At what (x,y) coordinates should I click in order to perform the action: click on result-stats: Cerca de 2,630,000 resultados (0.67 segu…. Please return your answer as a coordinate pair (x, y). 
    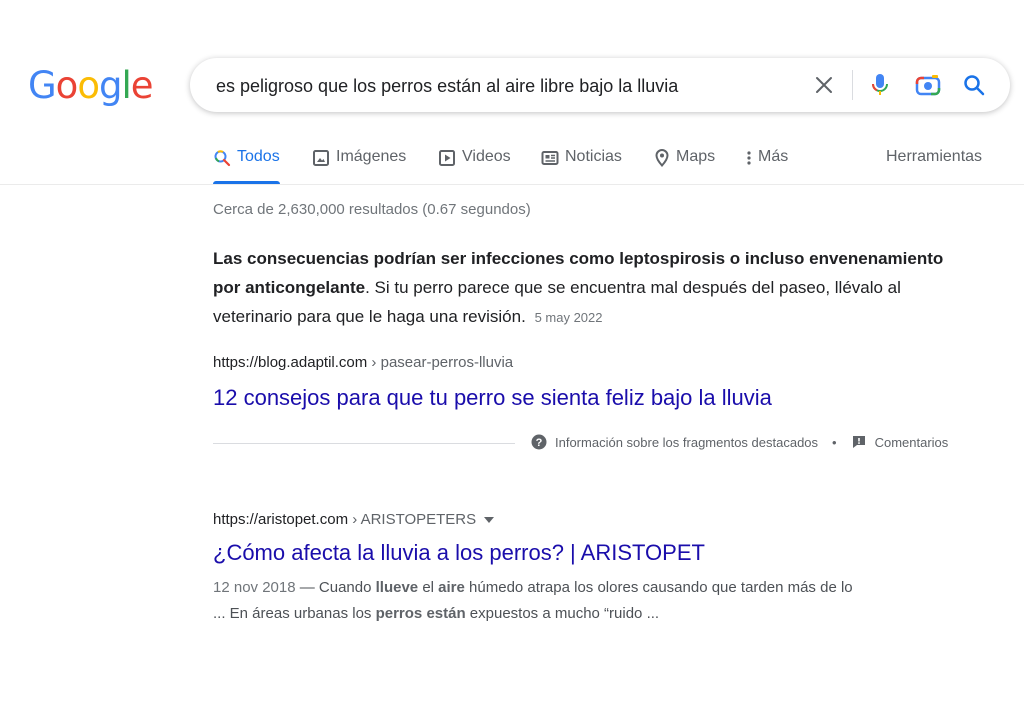
    Looking at the image, I should click on (372, 209).